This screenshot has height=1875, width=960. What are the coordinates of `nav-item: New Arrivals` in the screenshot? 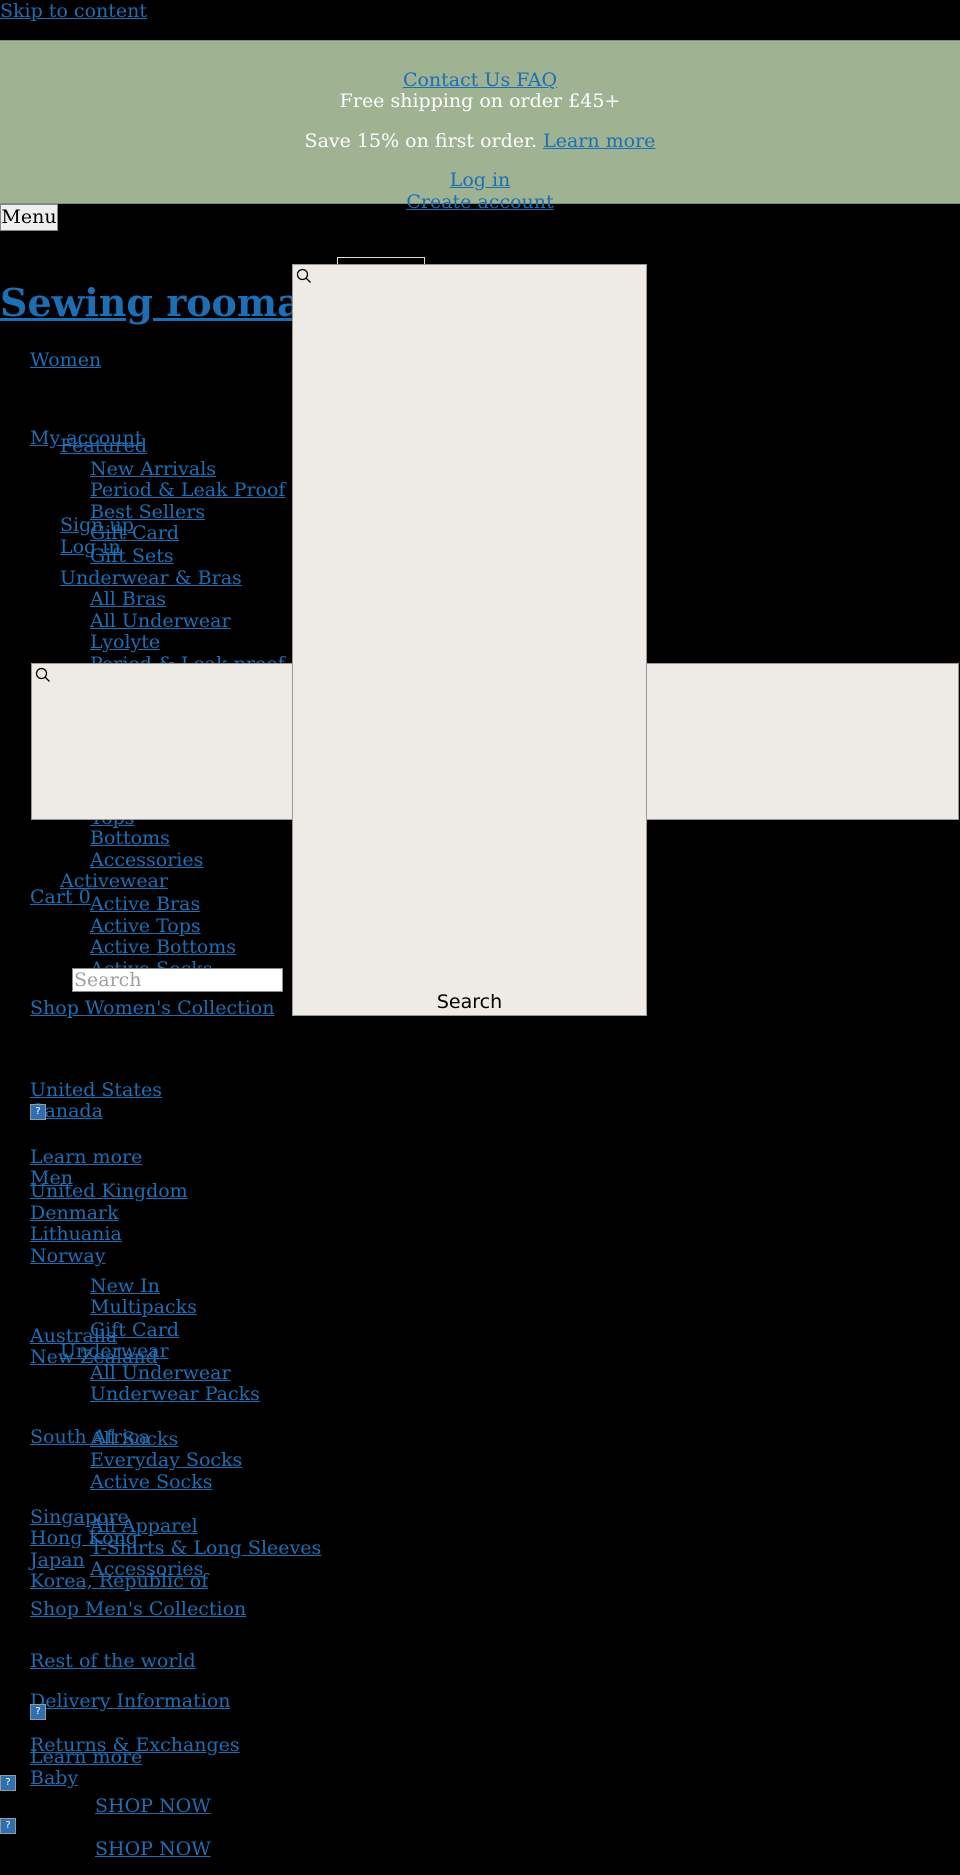 It's located at (153, 469).